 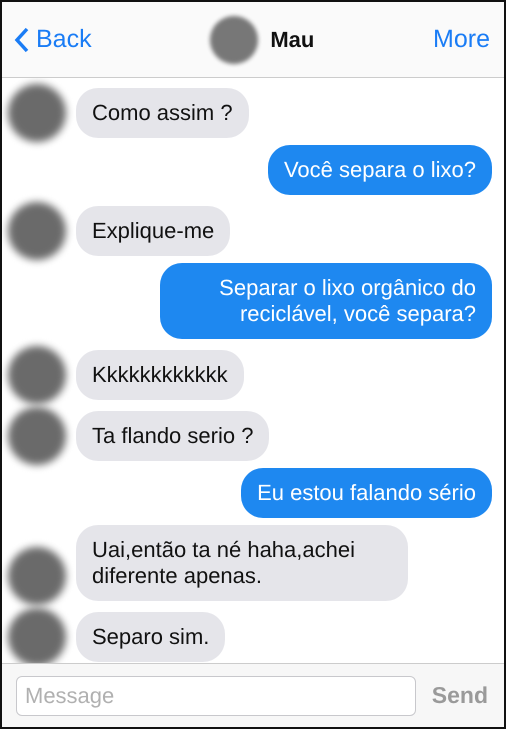 I want to click on outgoing-message: Separar o lixo orgânico do reciclável, você separa?, so click(x=326, y=301).